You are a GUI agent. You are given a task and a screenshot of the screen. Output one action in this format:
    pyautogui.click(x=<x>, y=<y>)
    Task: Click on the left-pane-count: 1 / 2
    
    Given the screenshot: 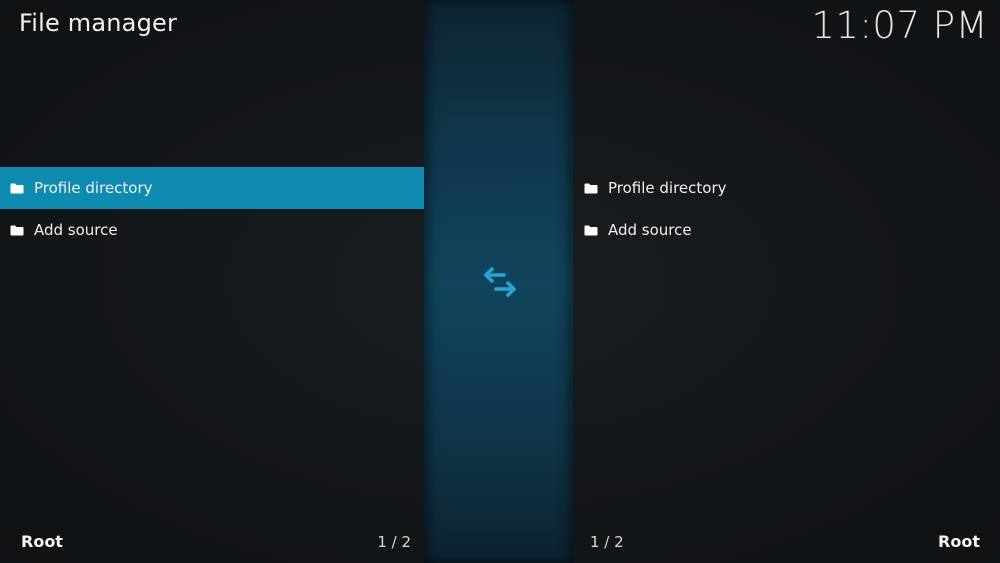 What is the action you would take?
    pyautogui.click(x=394, y=542)
    